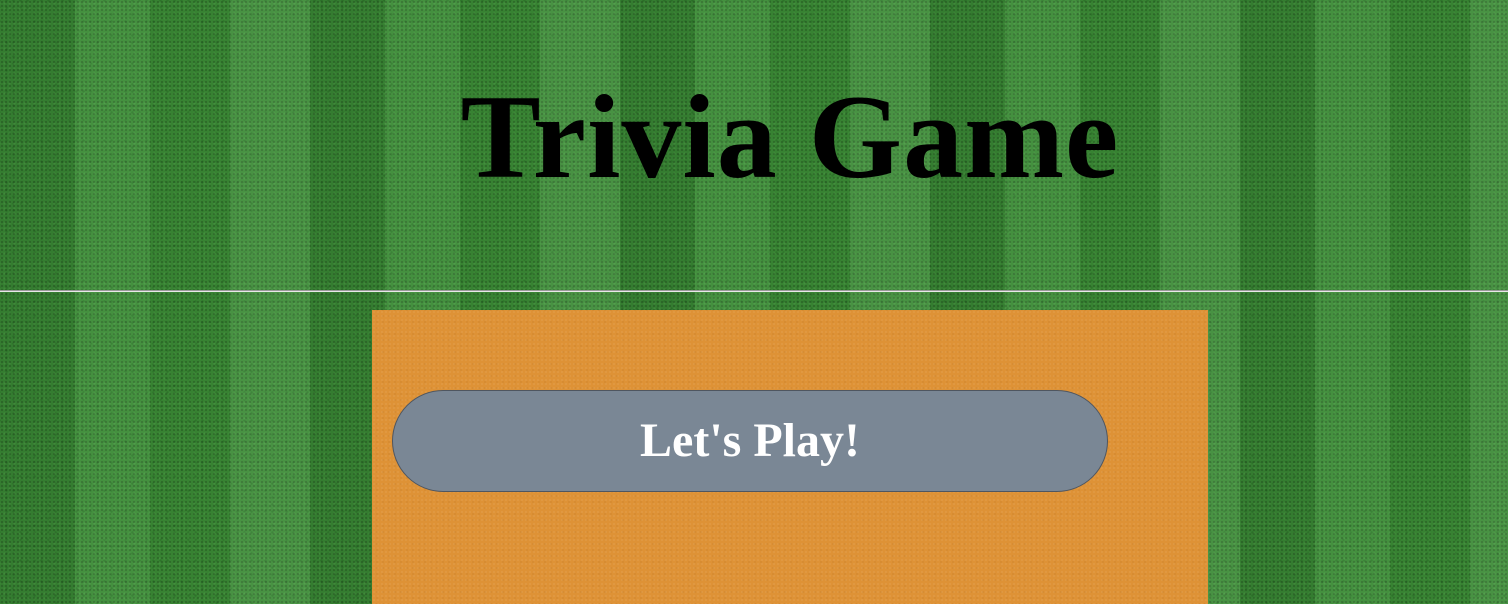 This screenshot has height=604, width=1508. What do you see at coordinates (754, 291) in the screenshot?
I see `header-divider` at bounding box center [754, 291].